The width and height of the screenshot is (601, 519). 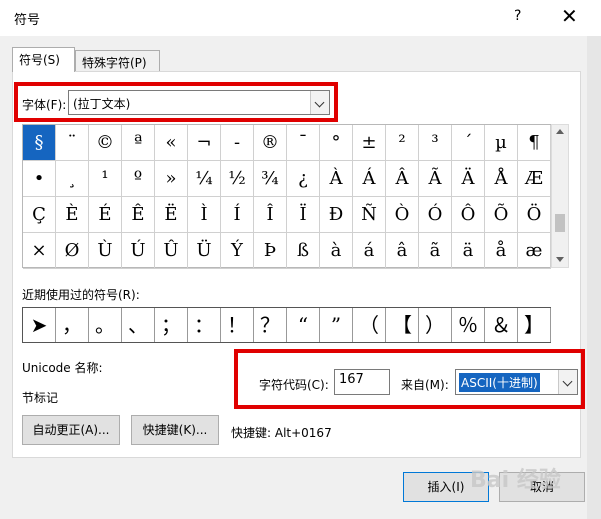 I want to click on char-code-label: 字符代码(C):, so click(x=294, y=385).